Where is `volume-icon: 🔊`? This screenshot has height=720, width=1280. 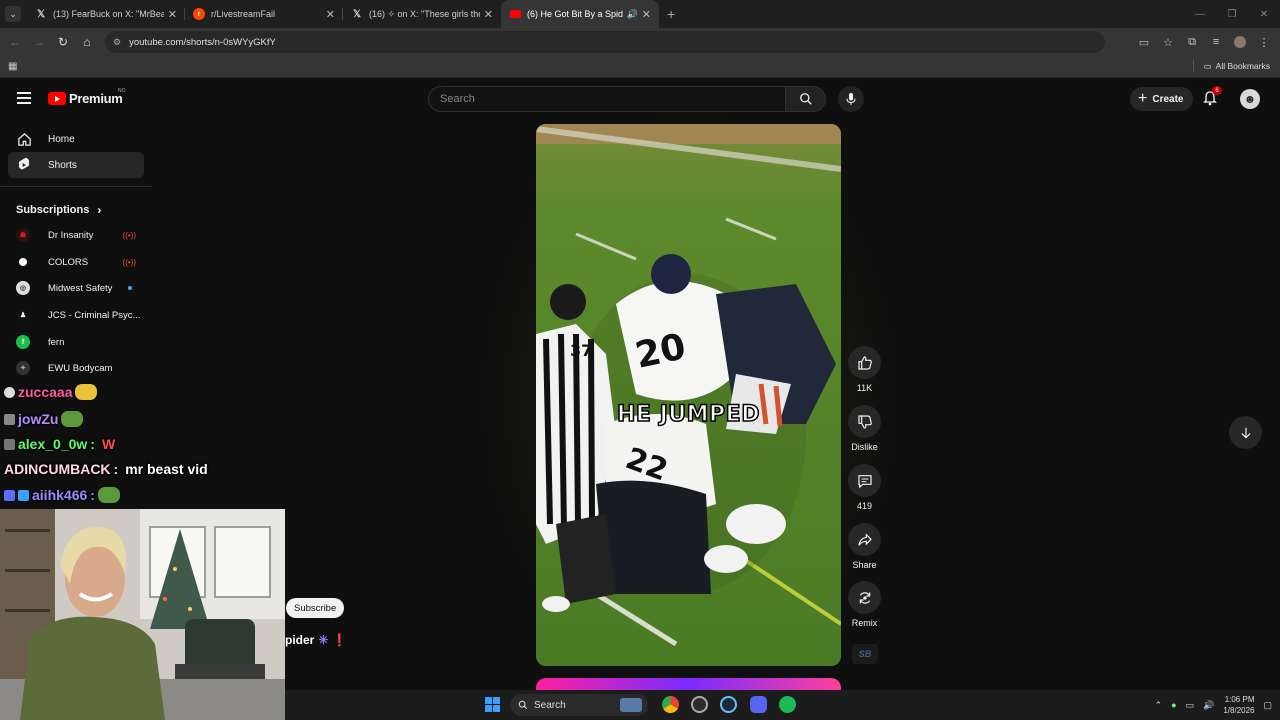
volume-icon: 🔊 is located at coordinates (1208, 705).